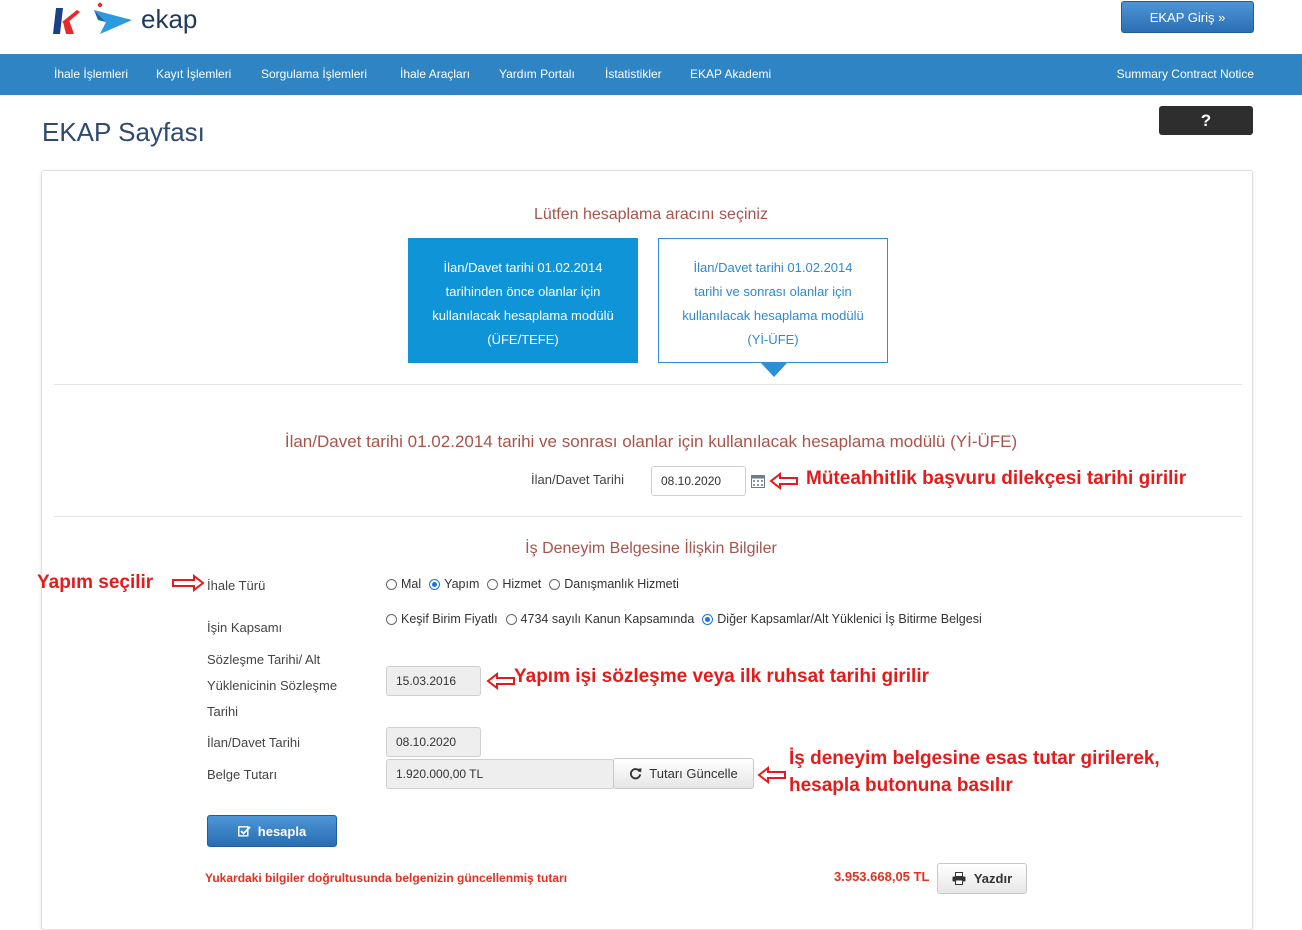 The height and width of the screenshot is (930, 1302). I want to click on invite-date-label: İlan/Davet Tarihi, so click(253, 742).